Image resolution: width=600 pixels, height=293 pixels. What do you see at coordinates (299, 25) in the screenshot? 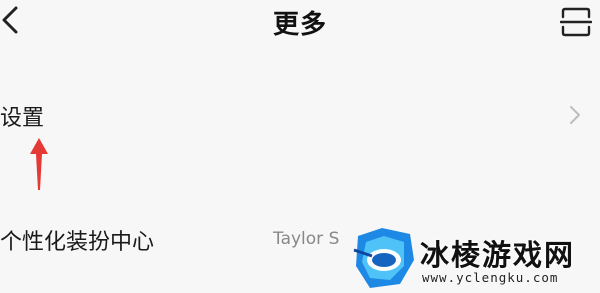
I see `page-title: 更多` at bounding box center [299, 25].